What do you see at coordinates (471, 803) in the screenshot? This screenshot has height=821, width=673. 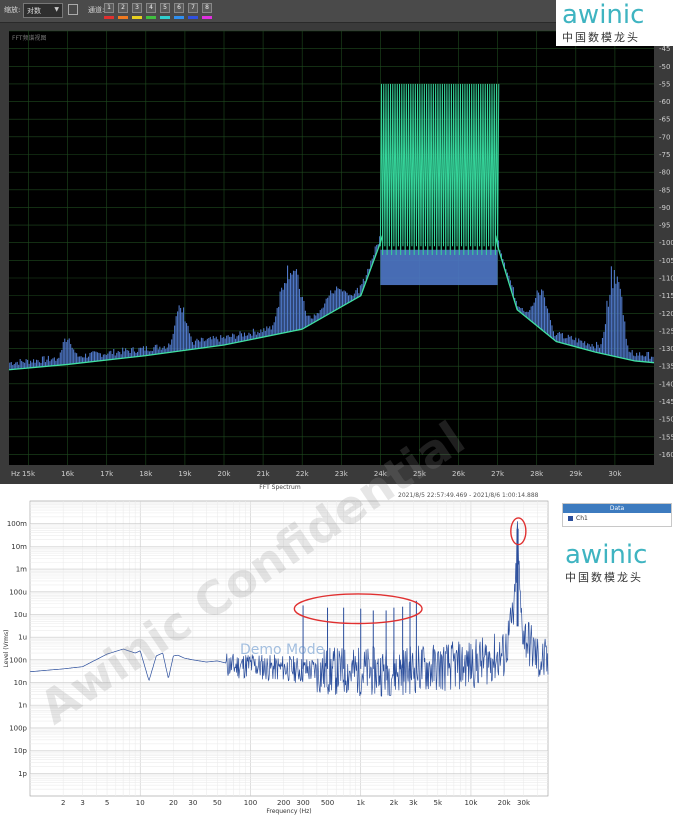 I see `x-tick-label: 10k` at bounding box center [471, 803].